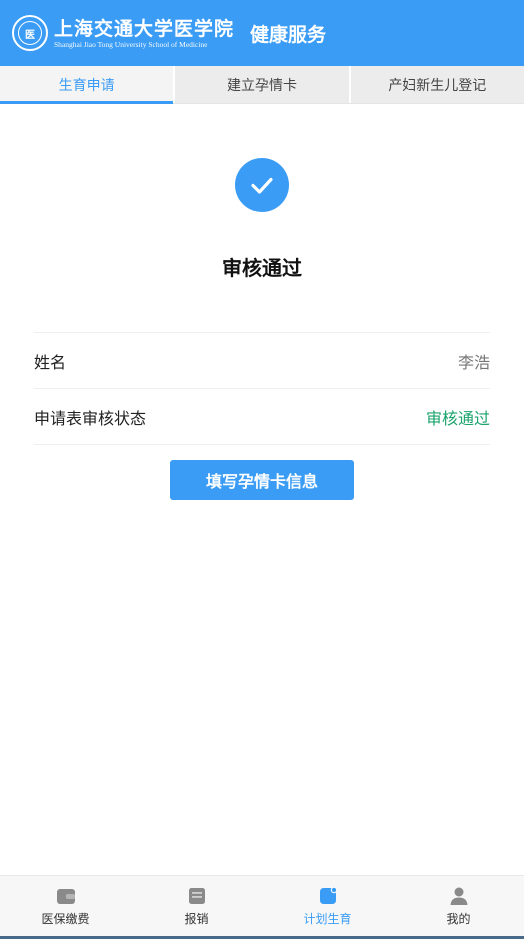 The width and height of the screenshot is (524, 939). Describe the element at coordinates (88, 85) in the screenshot. I see `tab-birth-application: 生育申请` at that location.